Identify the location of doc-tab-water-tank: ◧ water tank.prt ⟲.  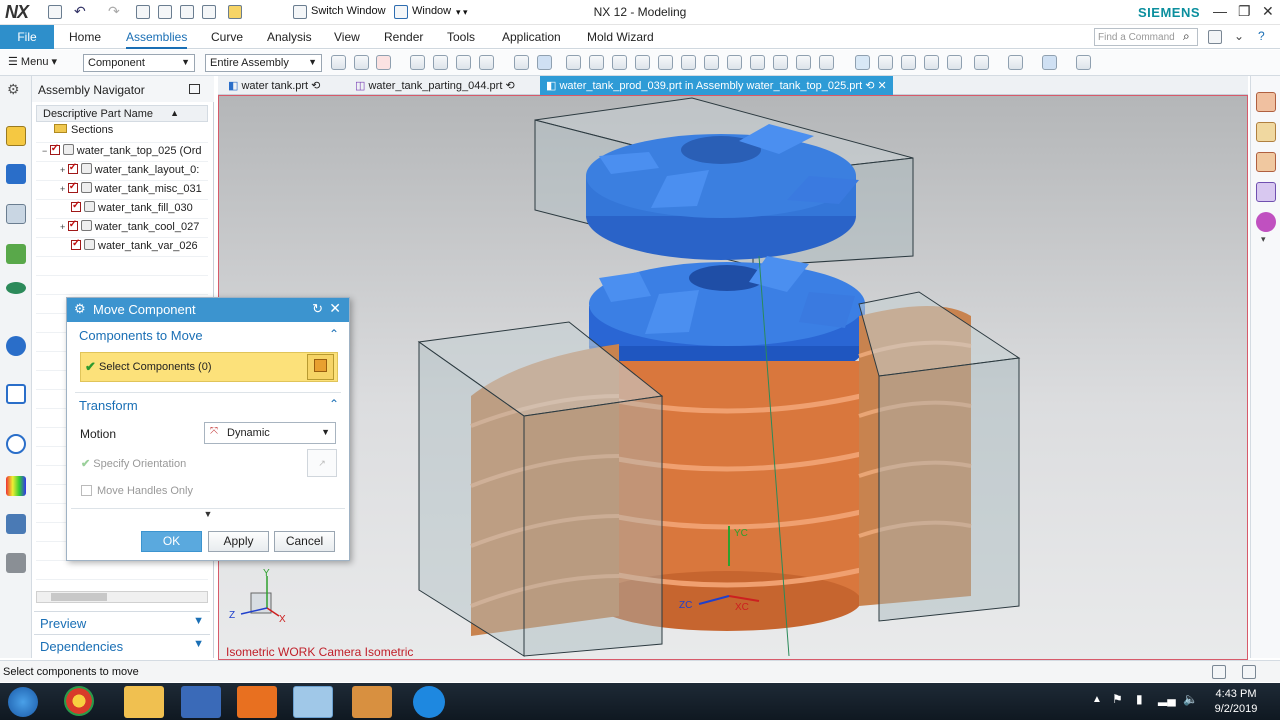
(274, 85).